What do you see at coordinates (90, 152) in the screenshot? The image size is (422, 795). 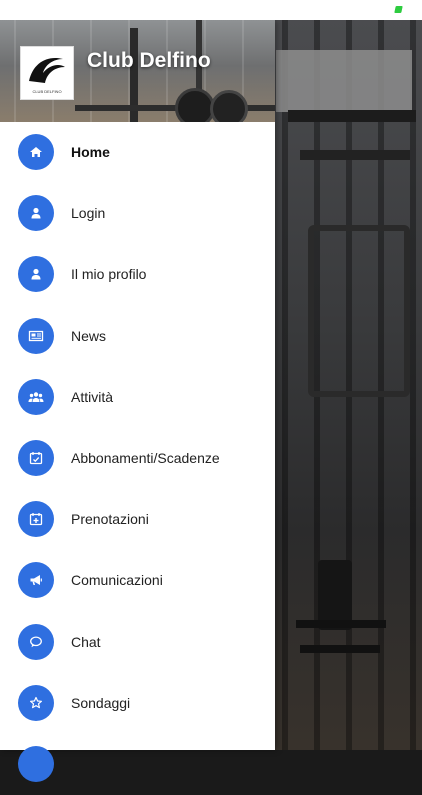 I see `menu-item-label: Home` at bounding box center [90, 152].